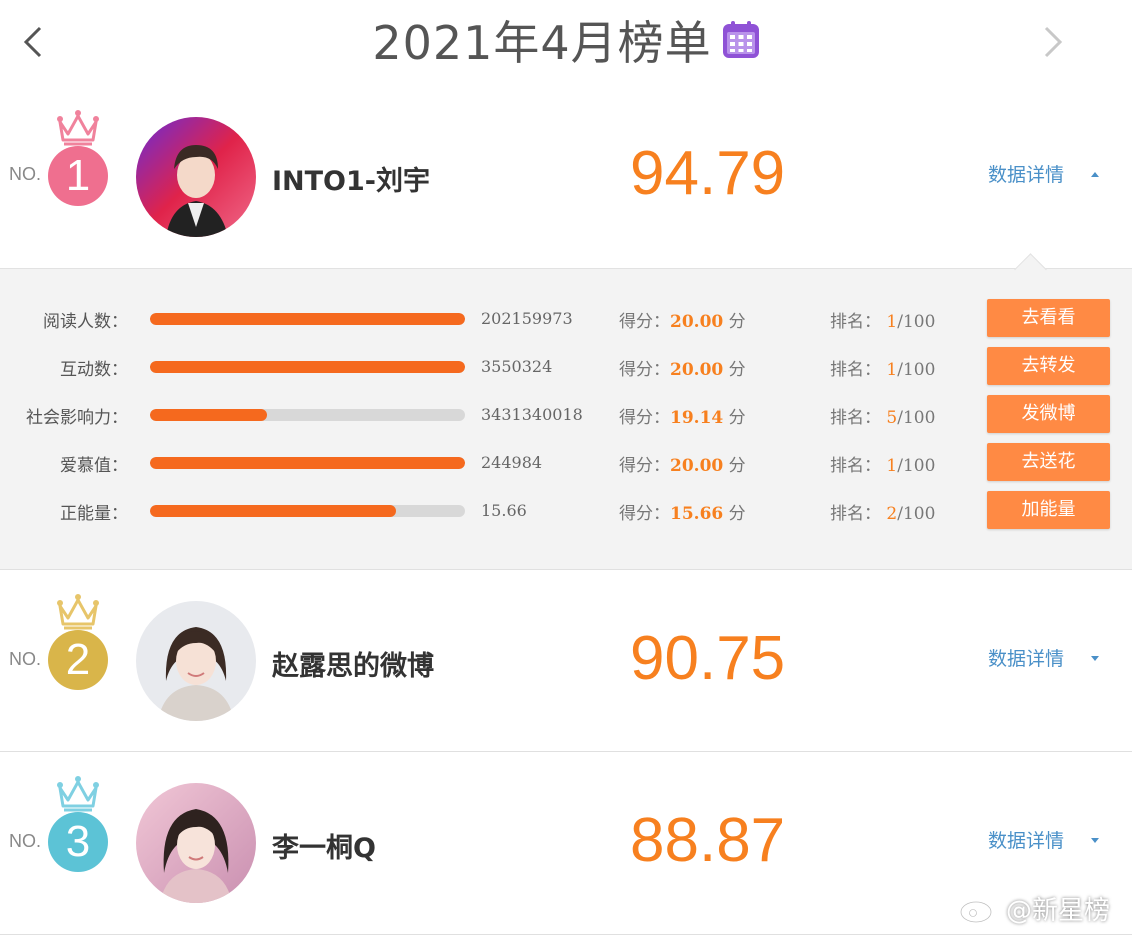 Image resolution: width=1132 pixels, height=935 pixels. What do you see at coordinates (78, 842) in the screenshot?
I see `rank-badge: 3` at bounding box center [78, 842].